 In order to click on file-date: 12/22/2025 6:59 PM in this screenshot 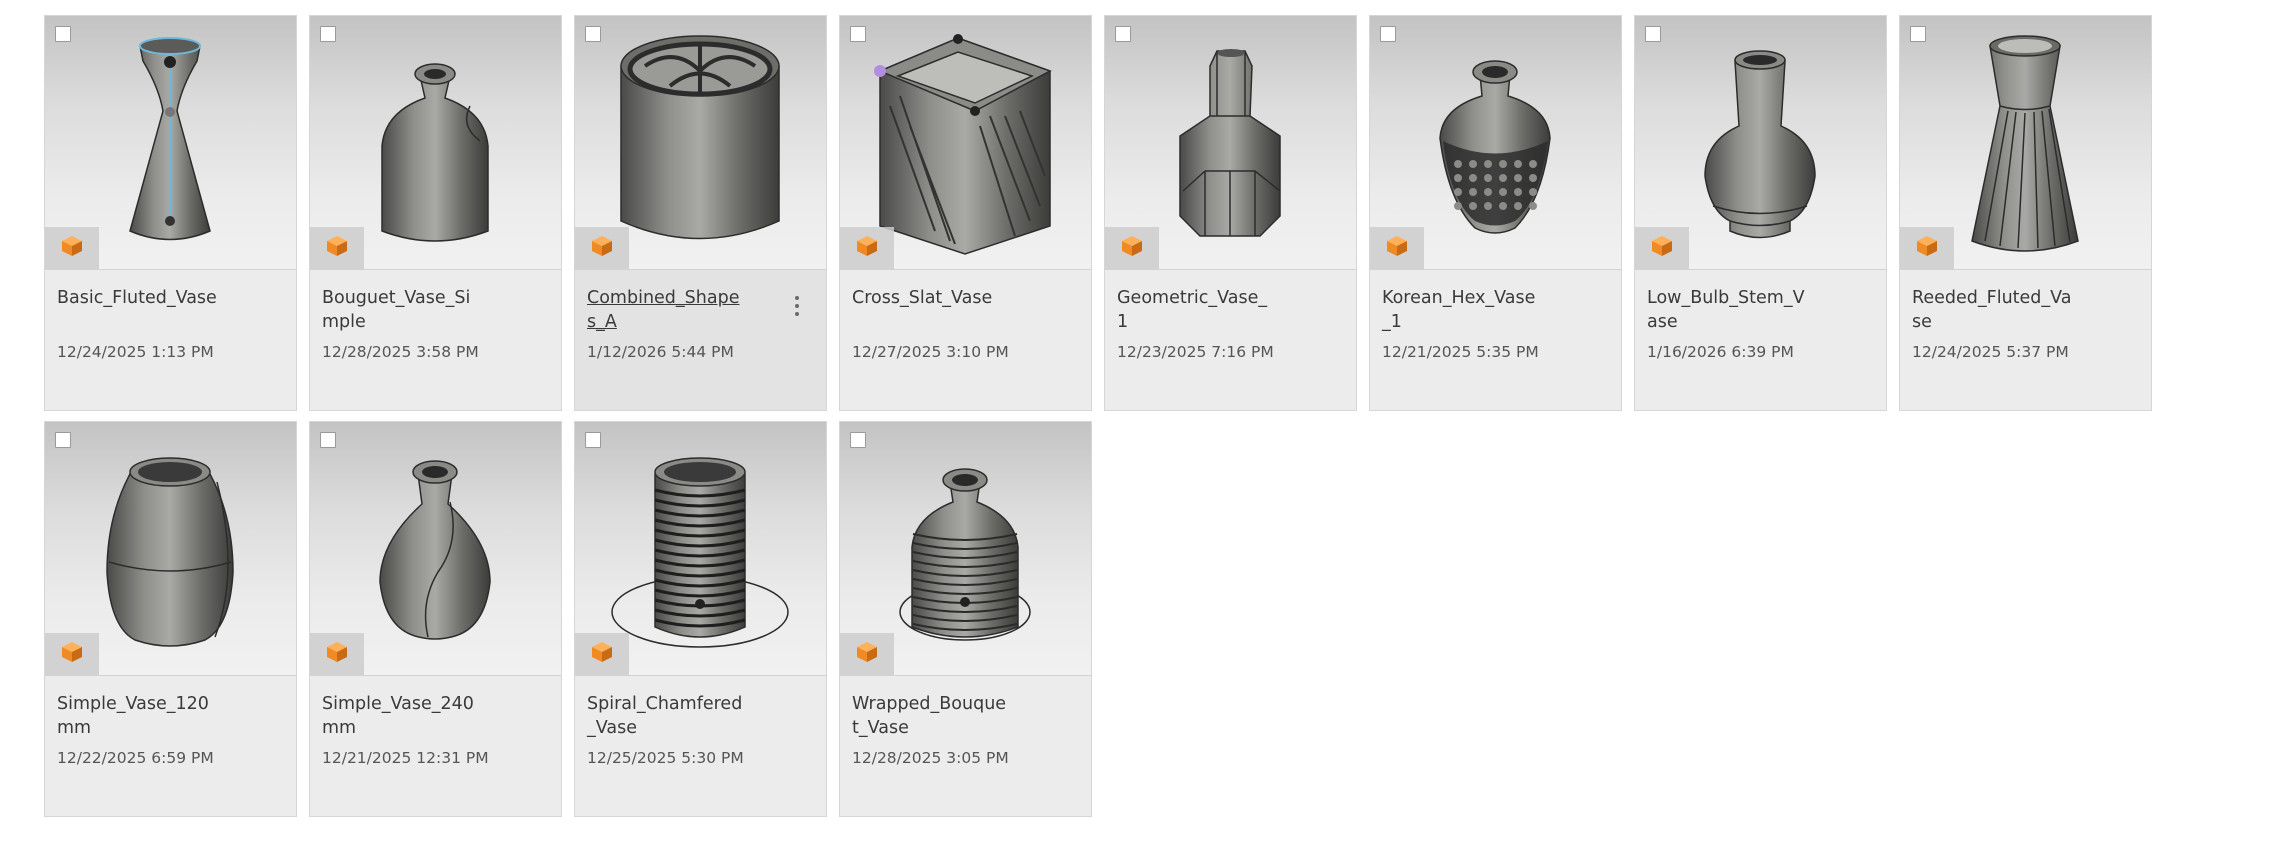, I will do `click(135, 758)`.